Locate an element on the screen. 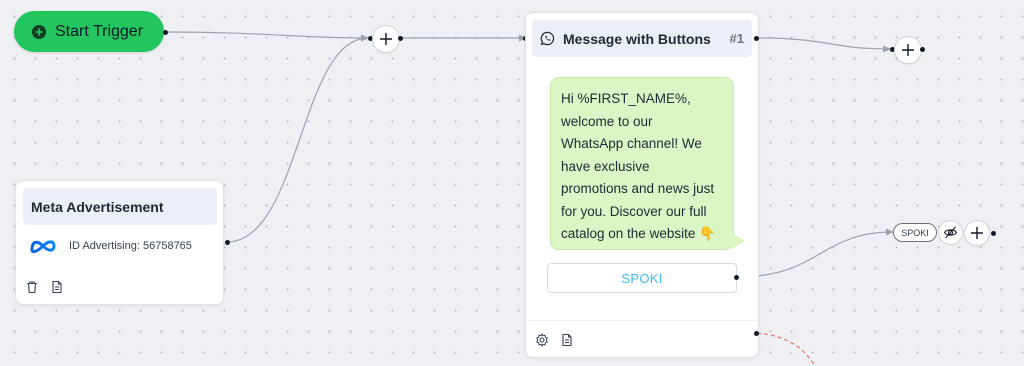 This screenshot has width=1024, height=366. wire-button-to-branch is located at coordinates (815, 253).